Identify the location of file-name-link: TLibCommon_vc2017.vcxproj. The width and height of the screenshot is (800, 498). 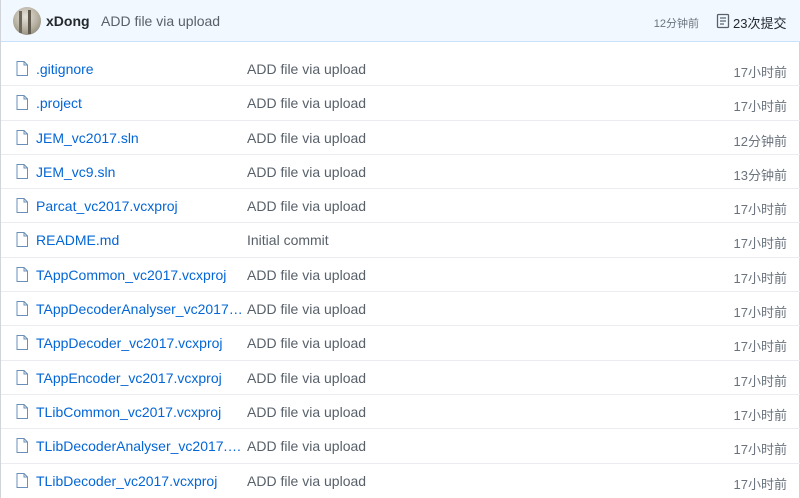
(140, 412).